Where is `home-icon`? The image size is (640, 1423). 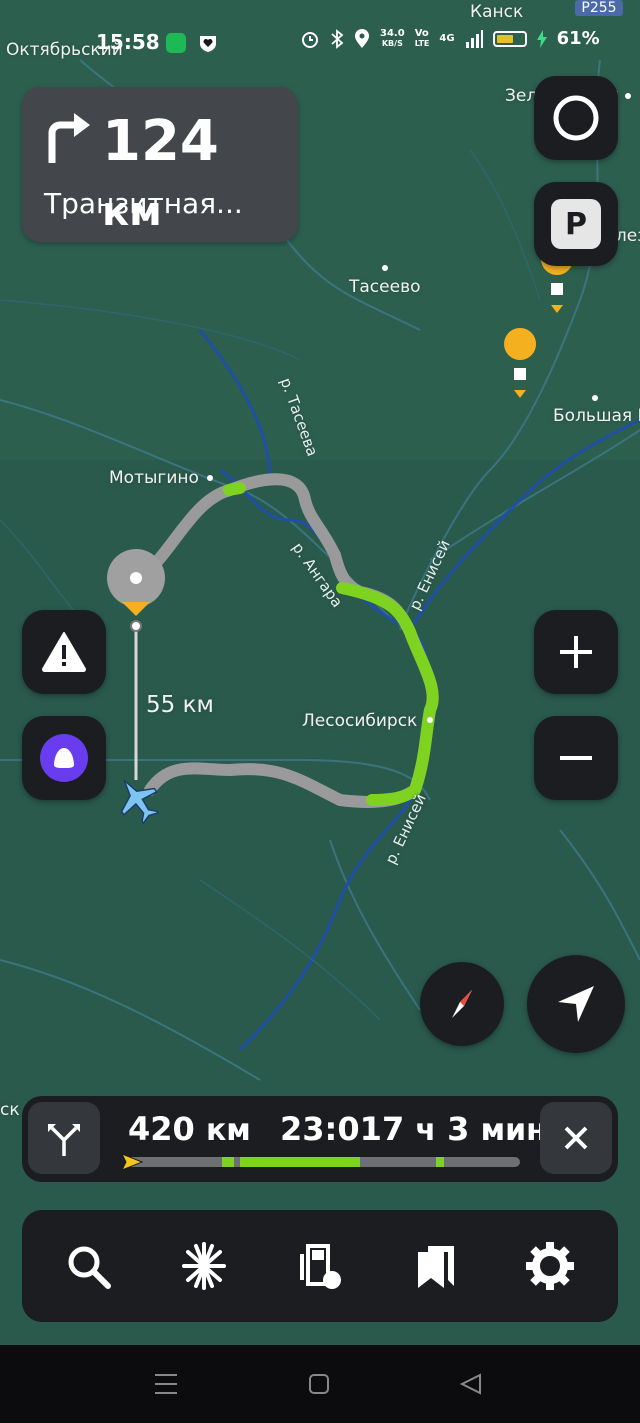
home-icon is located at coordinates (319, 1384).